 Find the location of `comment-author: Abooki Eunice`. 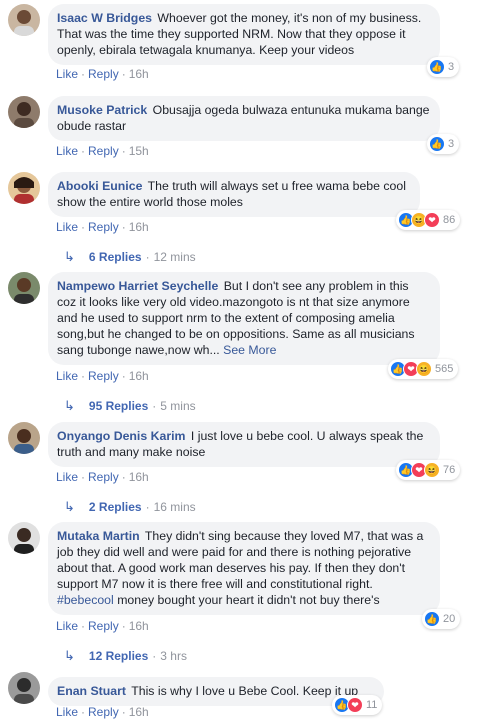

comment-author: Abooki Eunice is located at coordinates (99, 186).